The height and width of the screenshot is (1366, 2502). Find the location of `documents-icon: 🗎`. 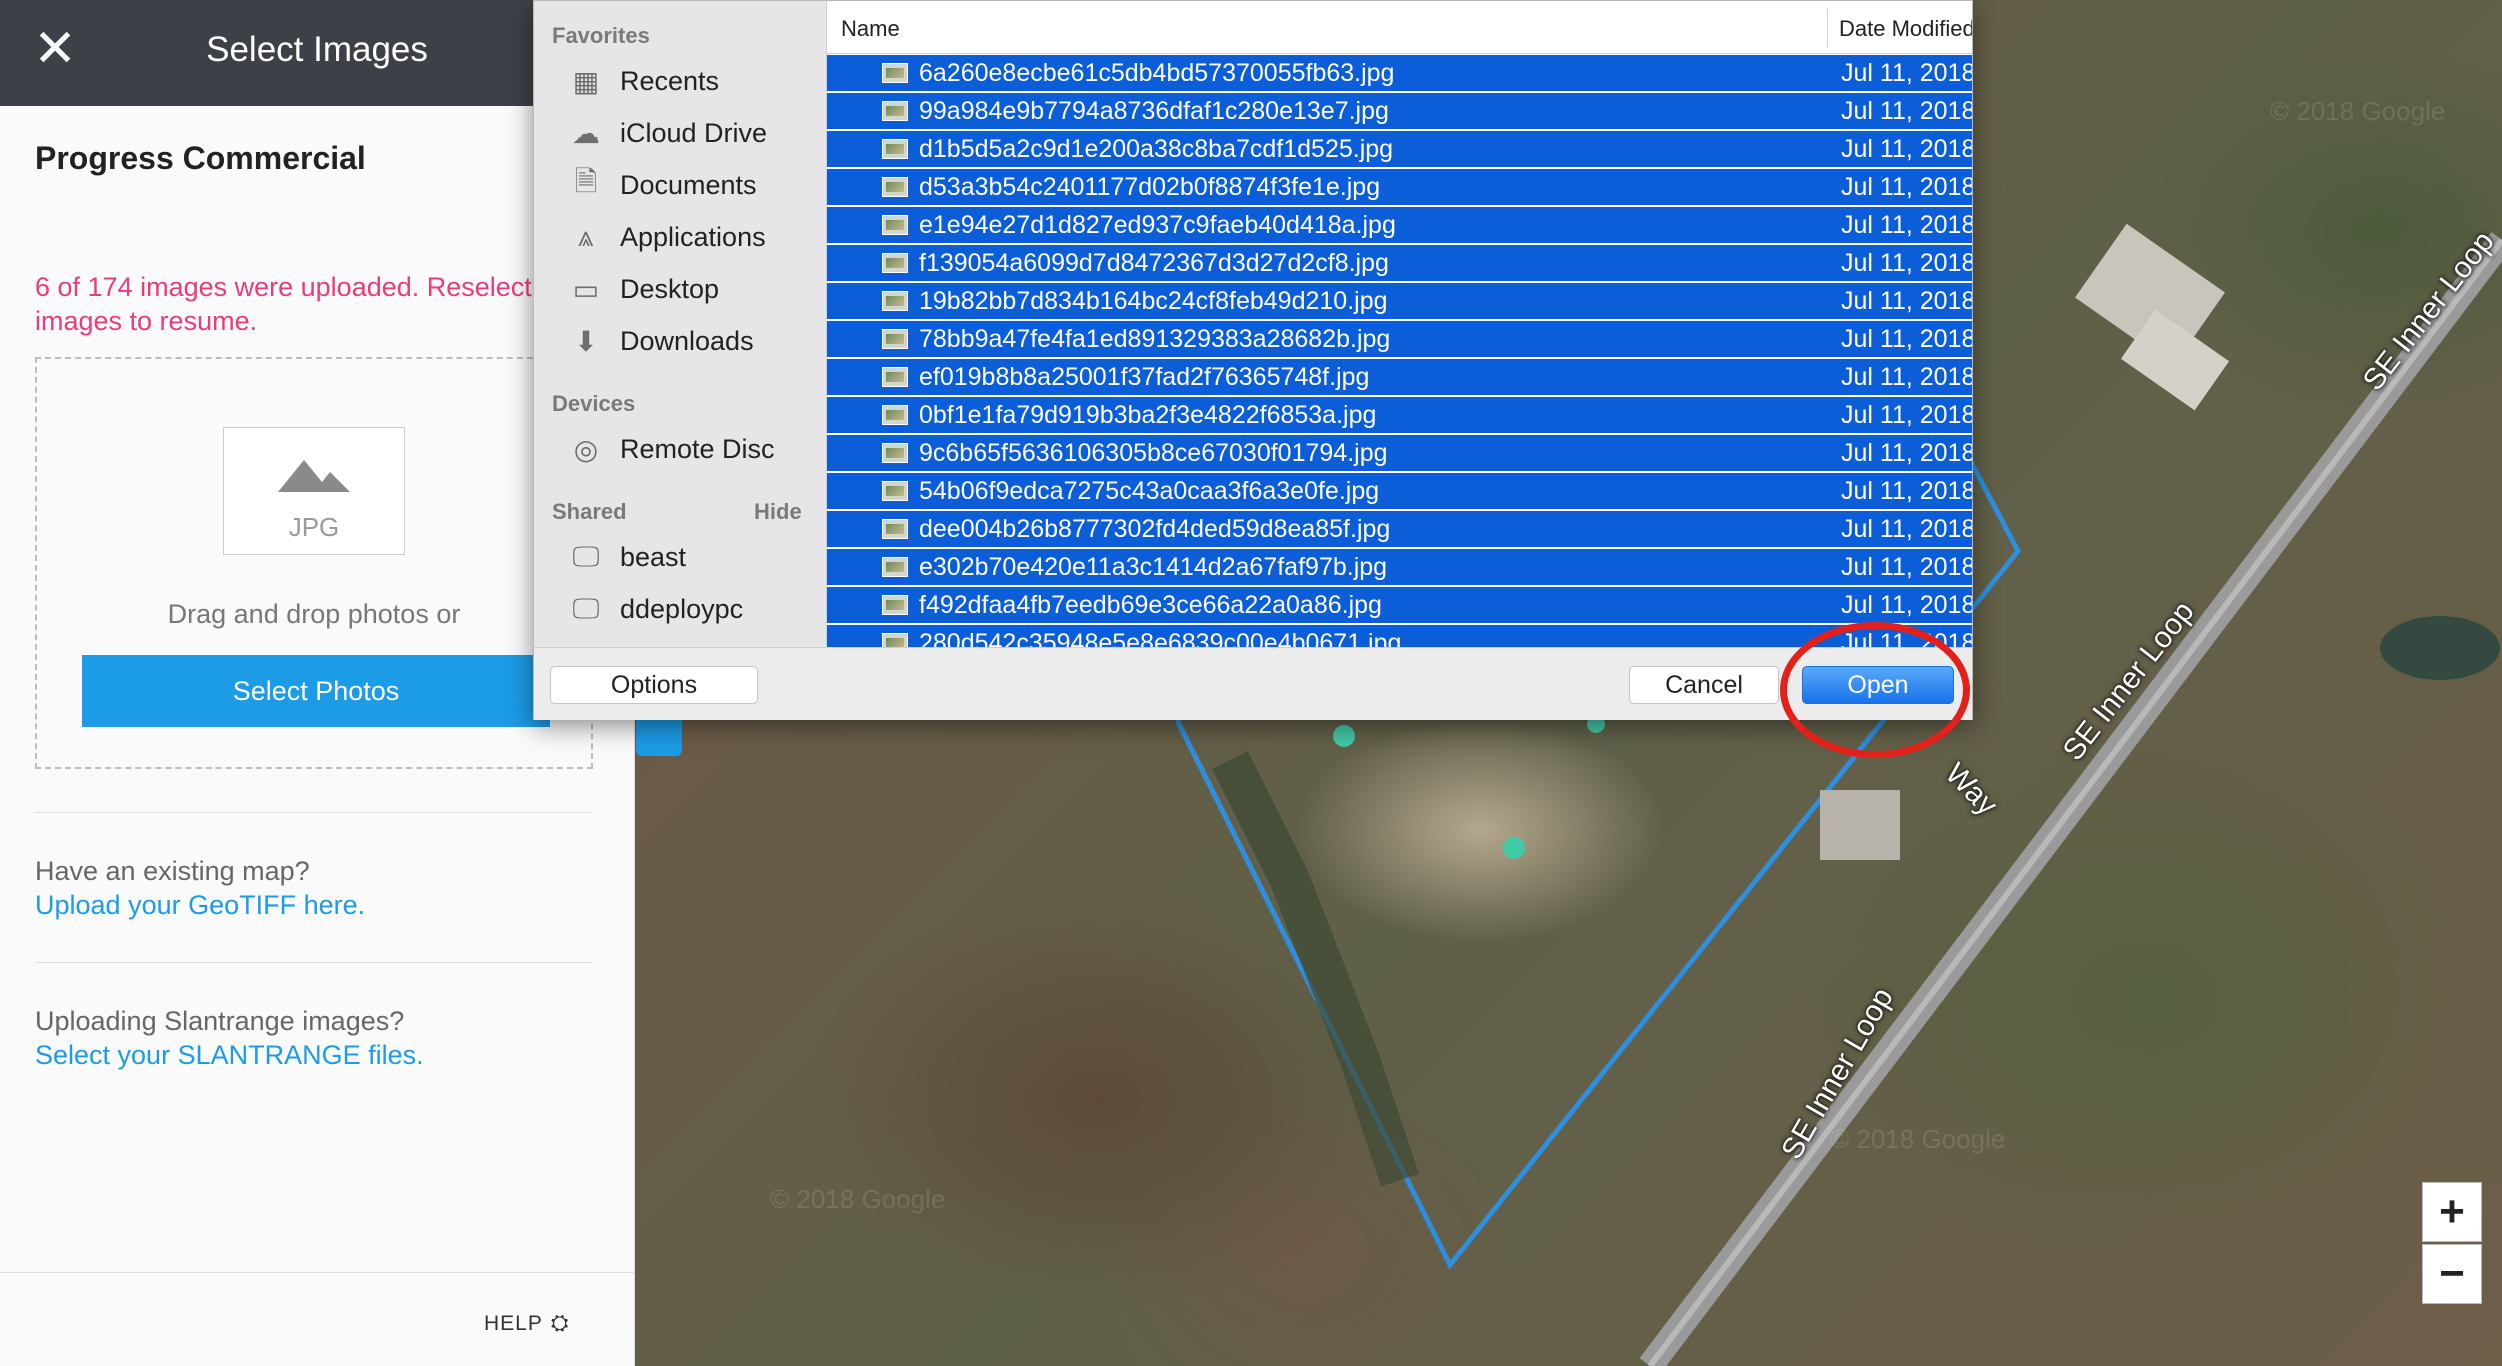

documents-icon: 🗎 is located at coordinates (586, 181).